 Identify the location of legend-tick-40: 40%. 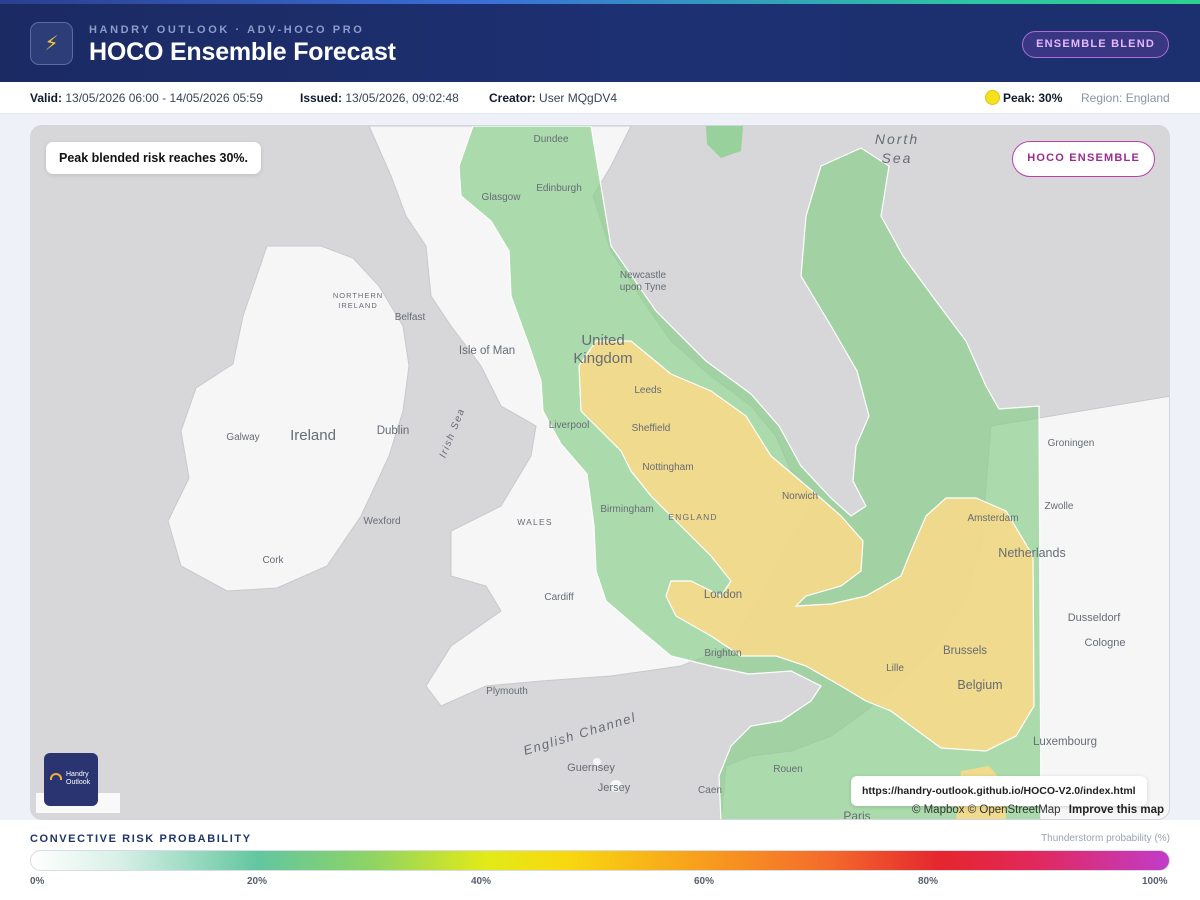
(481, 881).